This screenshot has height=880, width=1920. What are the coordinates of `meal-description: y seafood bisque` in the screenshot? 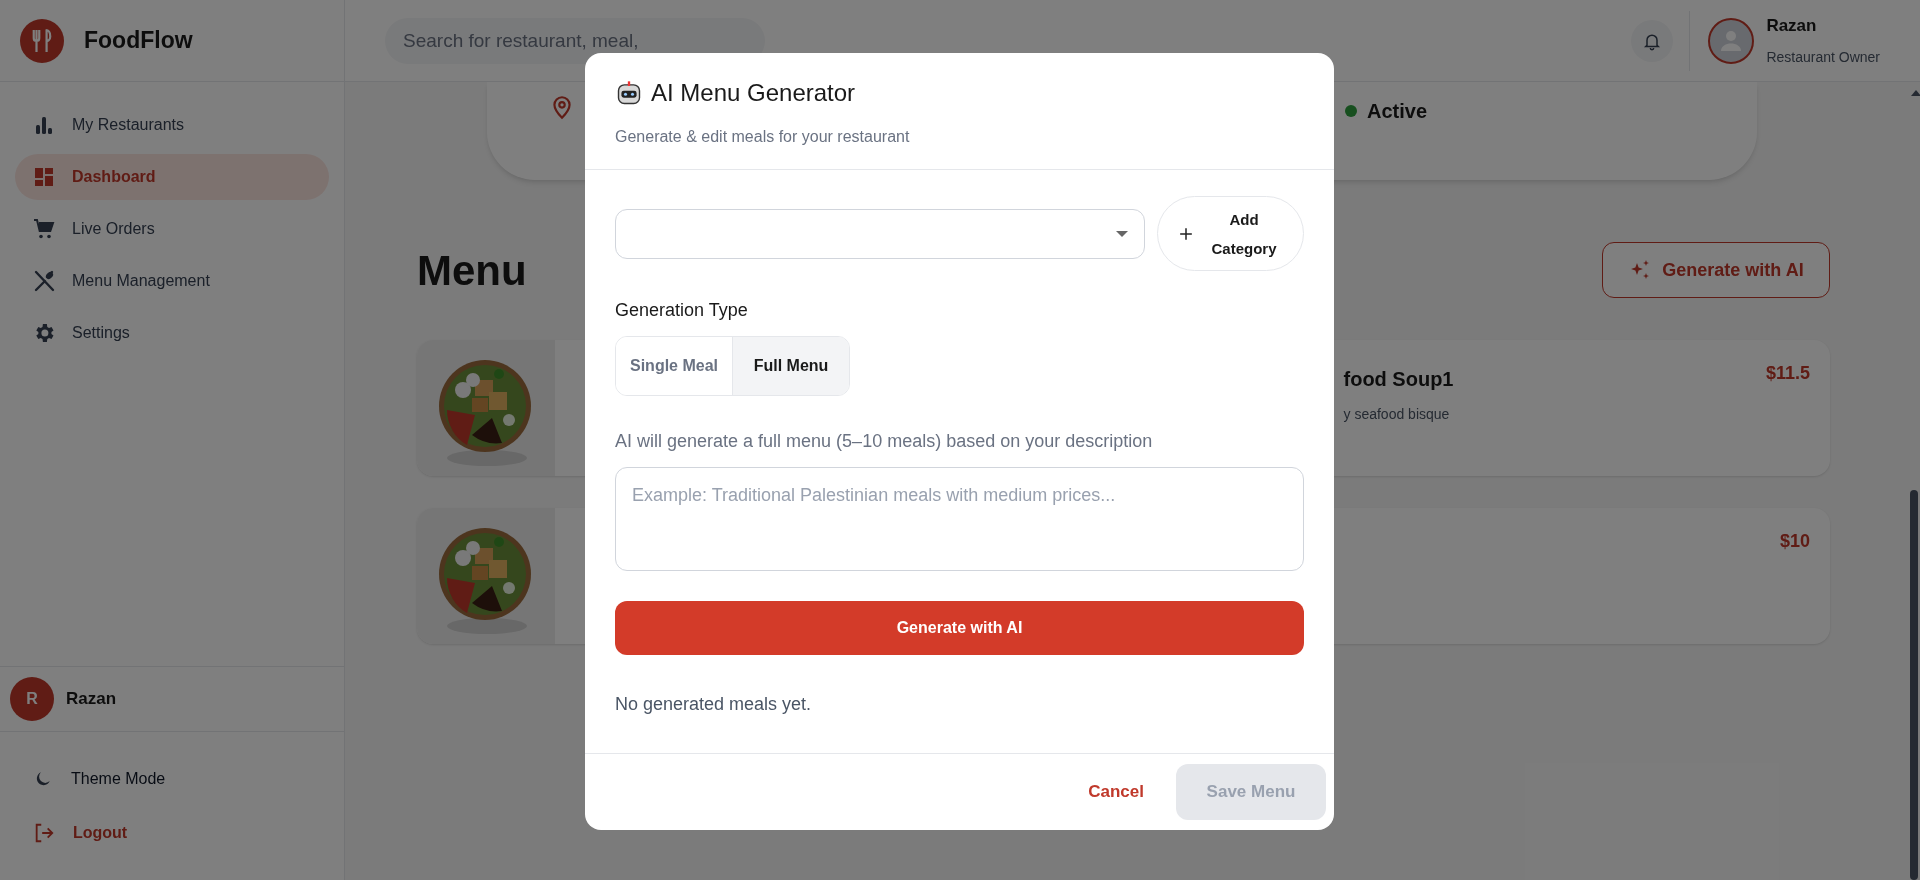 It's located at (1397, 414).